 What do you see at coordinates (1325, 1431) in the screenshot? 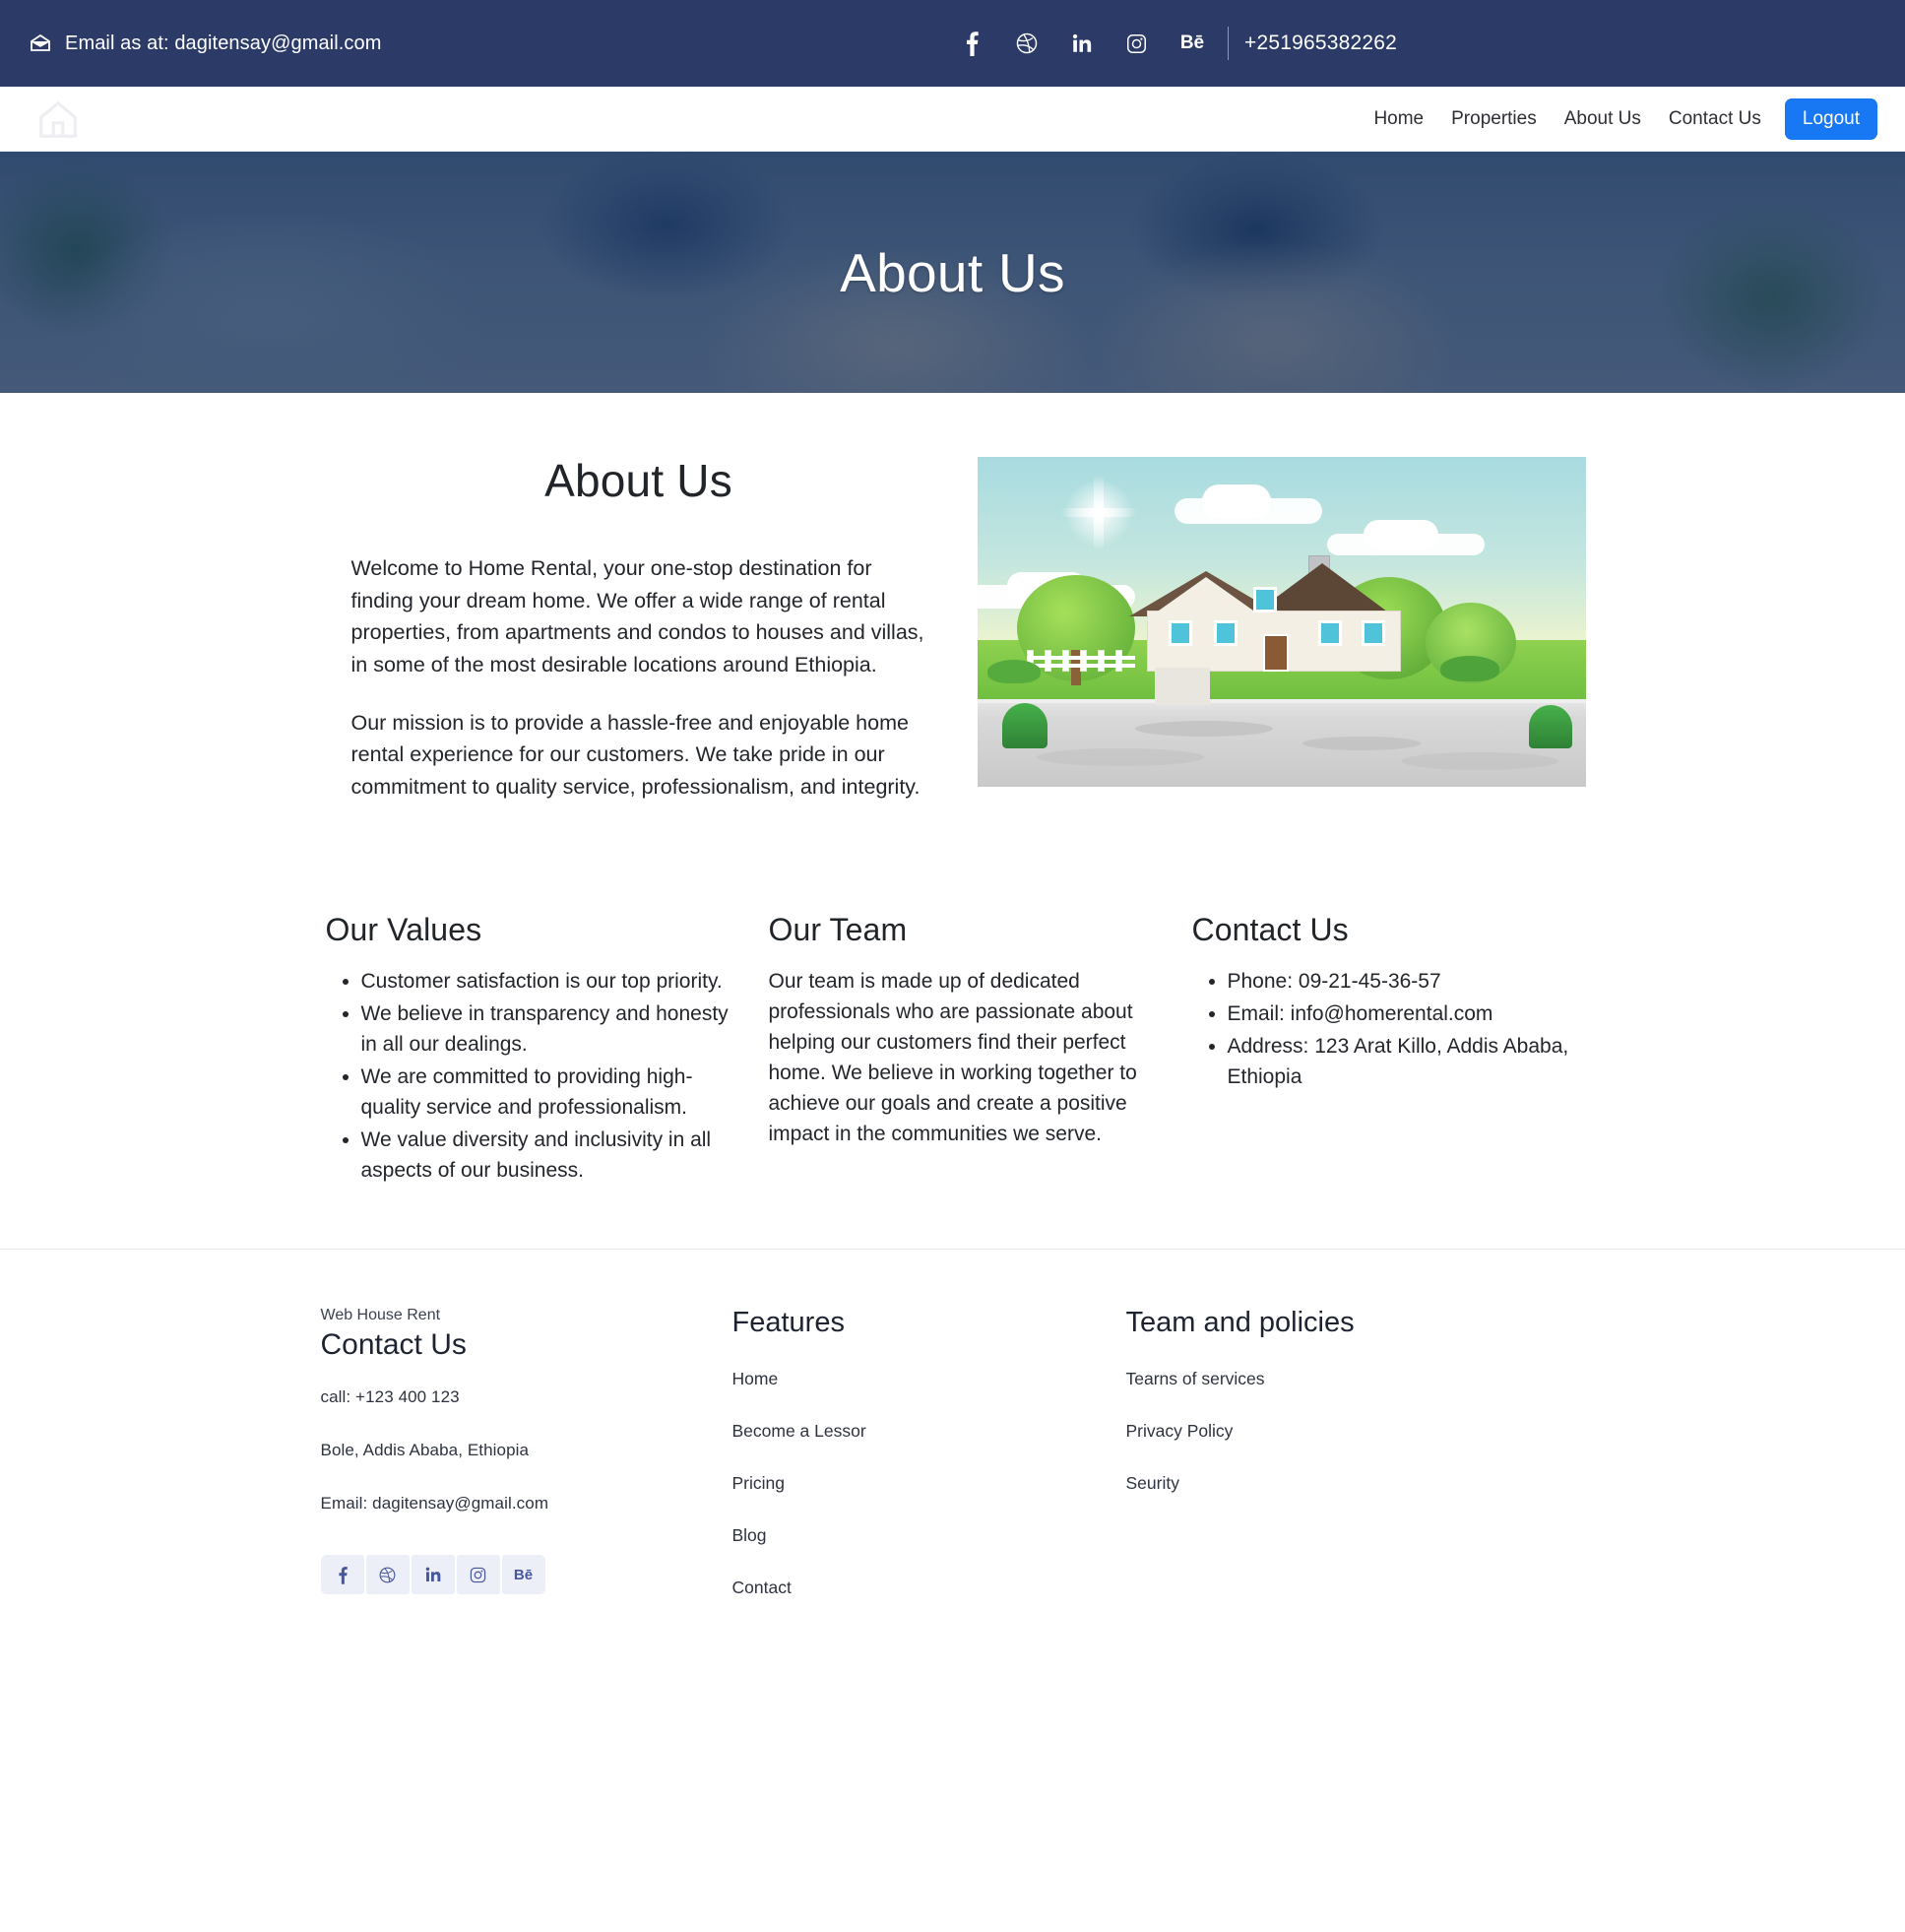
I see `footer-link-privacy-policy: Privacy Policy` at bounding box center [1325, 1431].